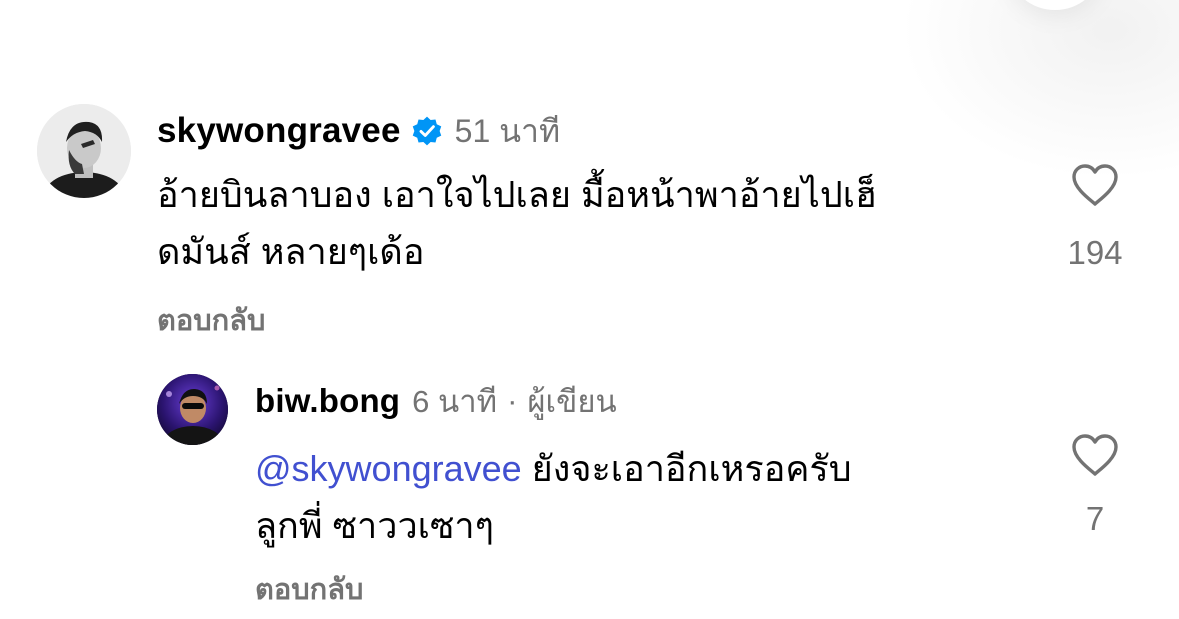 The image size is (1179, 619). I want to click on comment-timestamp: 51 นาที, so click(507, 131).